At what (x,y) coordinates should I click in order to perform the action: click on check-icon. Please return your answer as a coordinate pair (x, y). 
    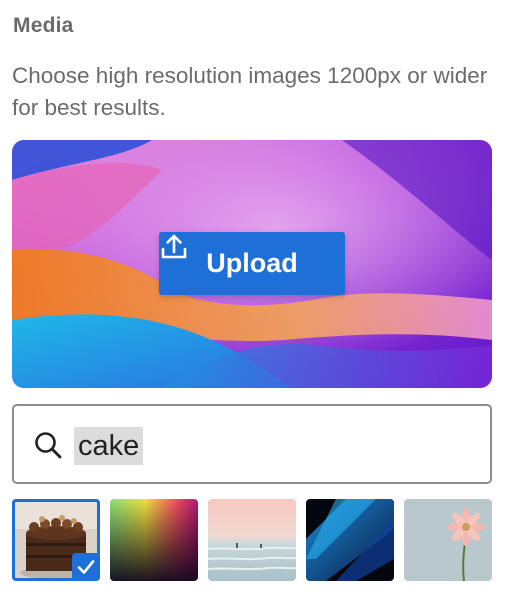
    Looking at the image, I should click on (86, 567).